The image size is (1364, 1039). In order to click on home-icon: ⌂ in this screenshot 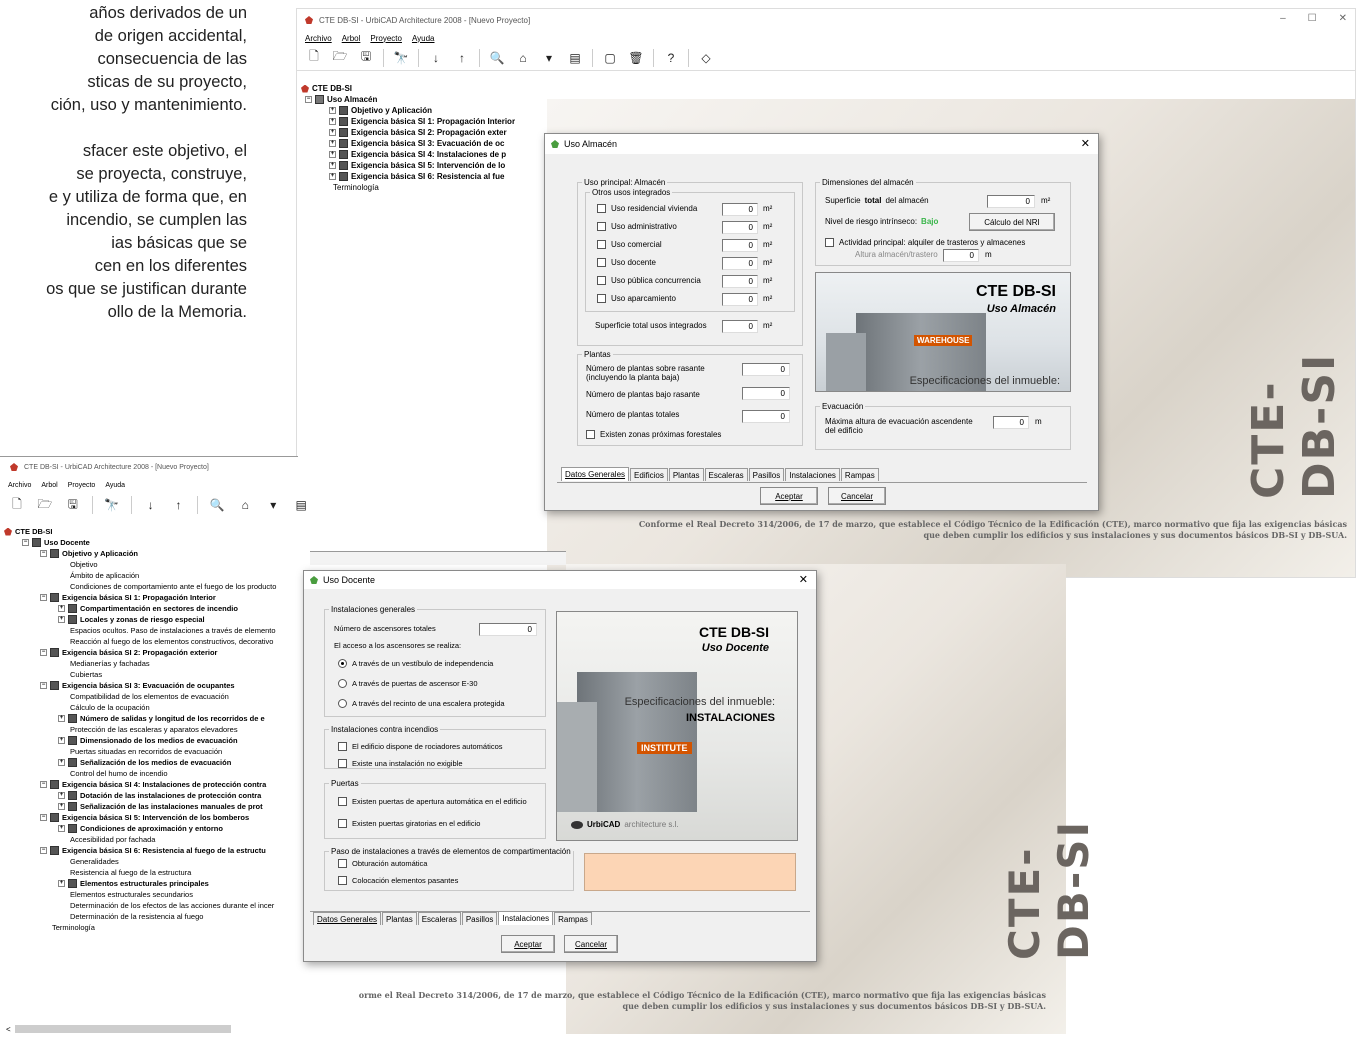, I will do `click(245, 505)`.